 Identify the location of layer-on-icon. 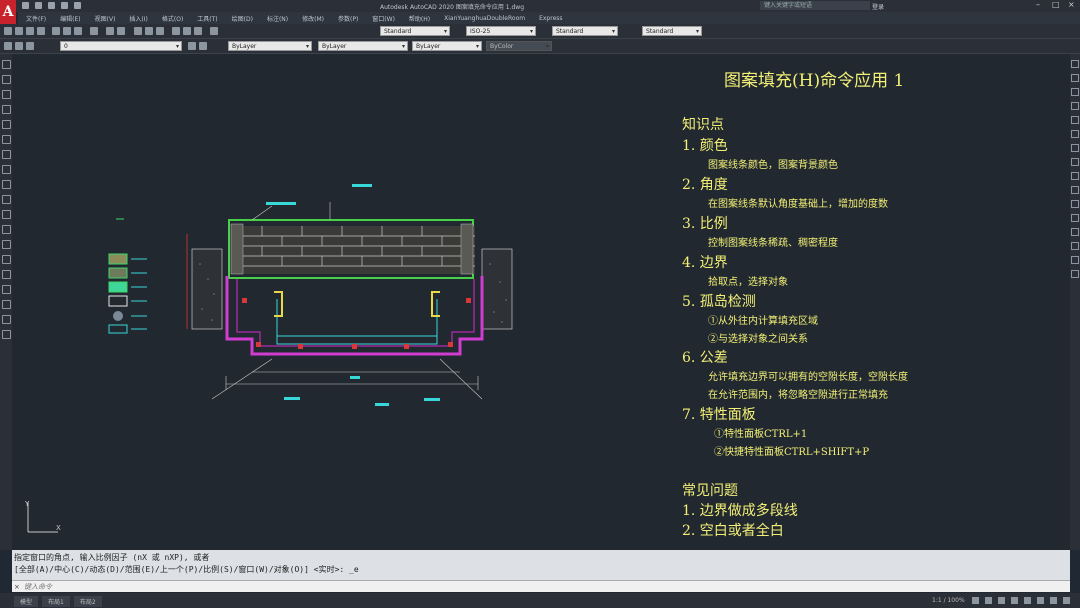
(19, 46).